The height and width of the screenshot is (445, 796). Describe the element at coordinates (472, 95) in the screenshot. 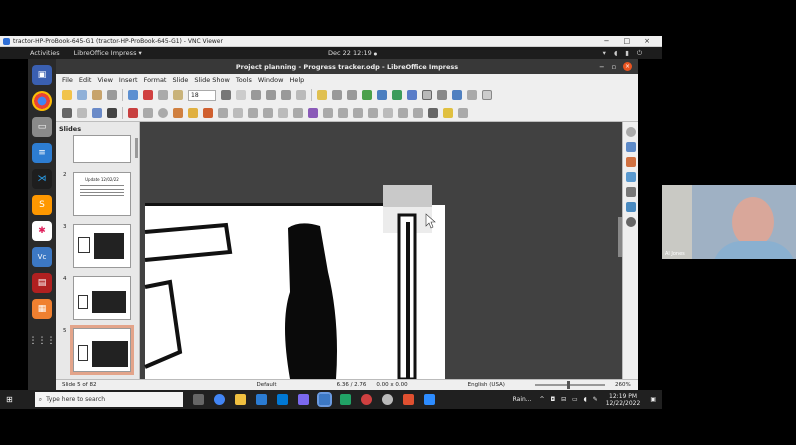

I see `comment-icon` at that location.